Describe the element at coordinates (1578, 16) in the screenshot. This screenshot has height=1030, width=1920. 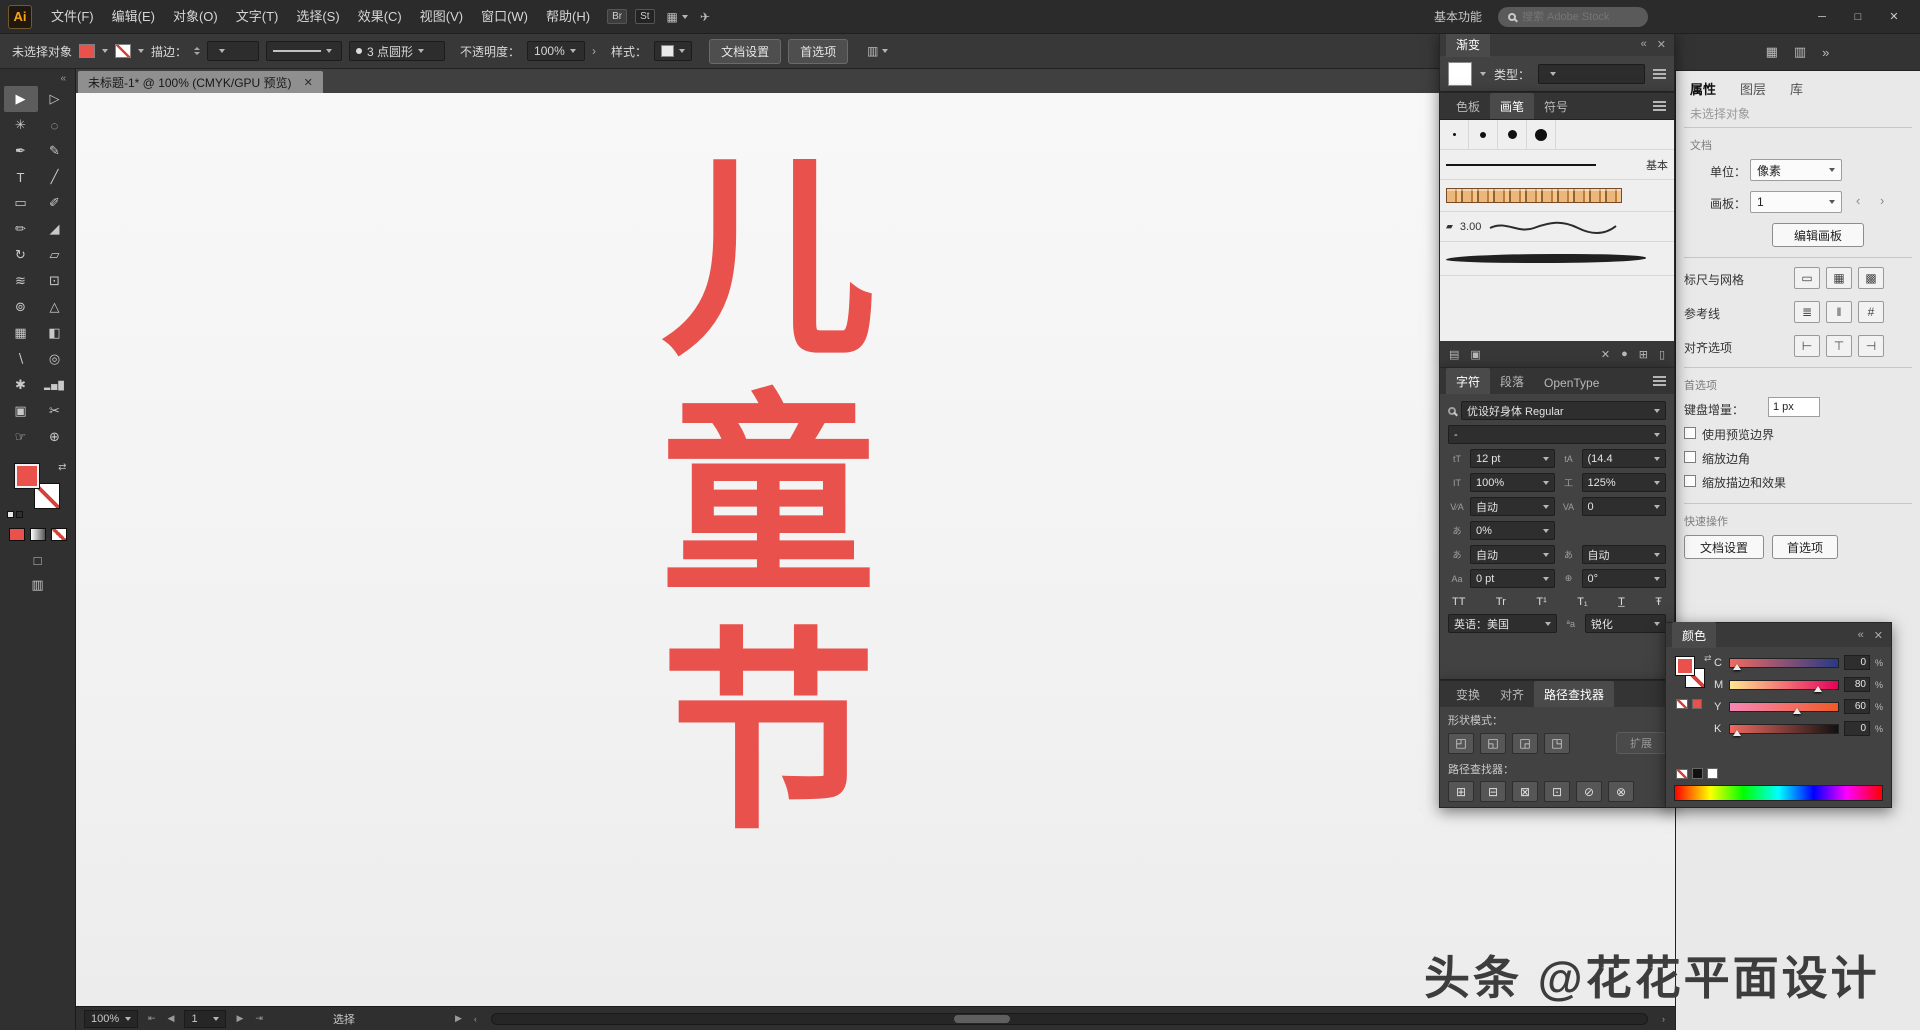
I see `search-input` at that location.